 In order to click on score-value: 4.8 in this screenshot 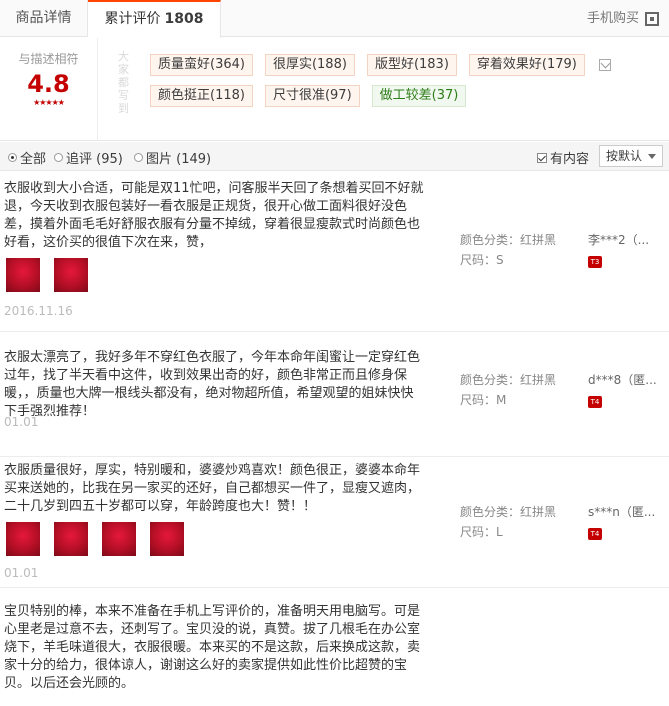, I will do `click(48, 84)`.